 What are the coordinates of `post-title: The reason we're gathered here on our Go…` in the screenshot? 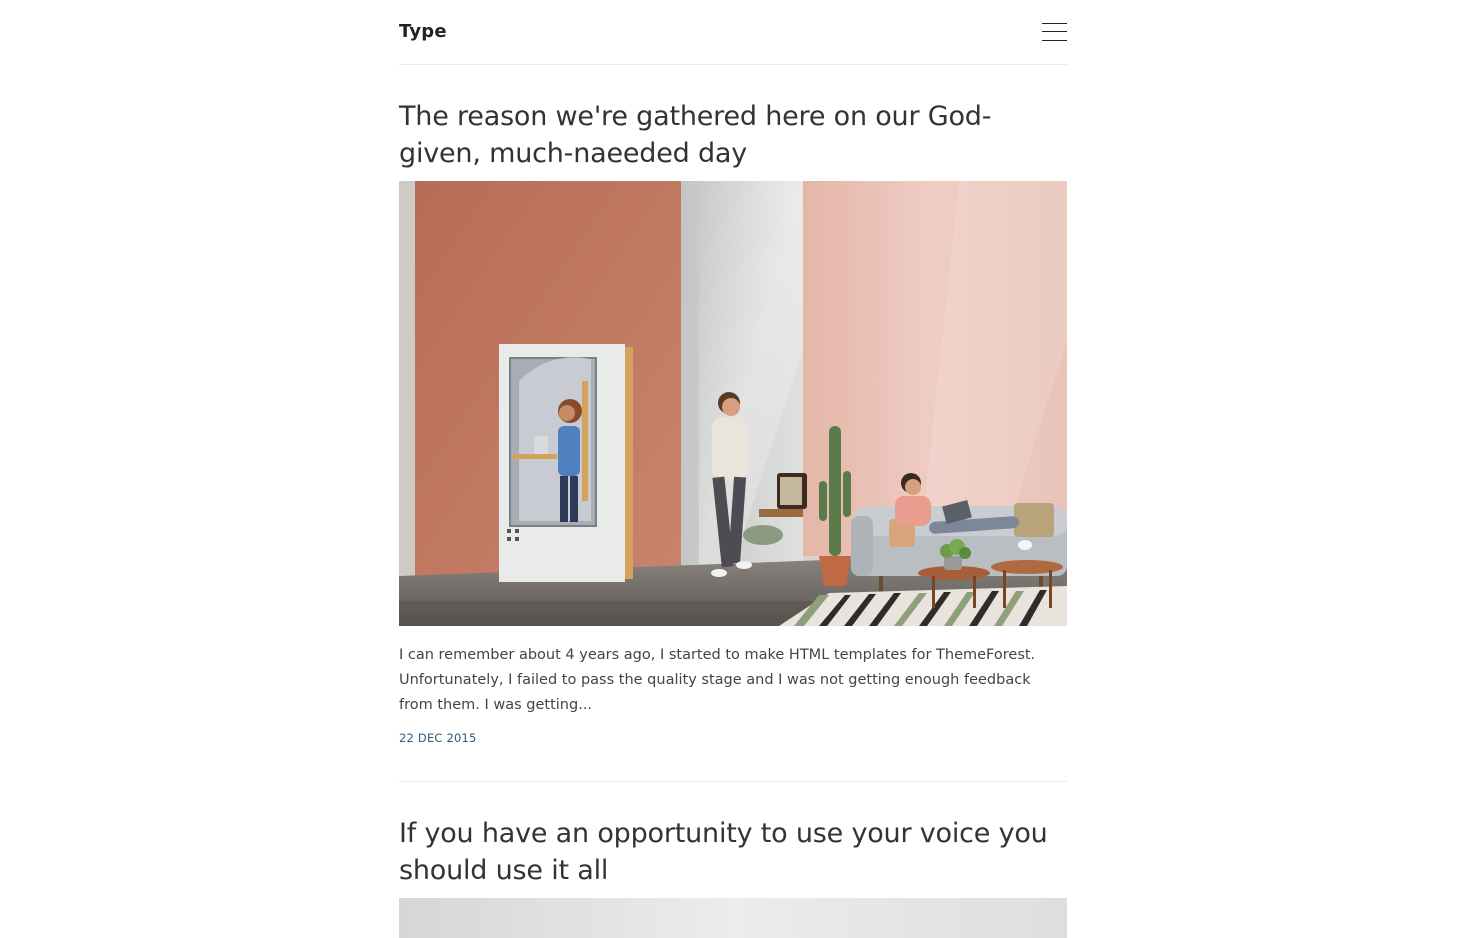 It's located at (733, 135).